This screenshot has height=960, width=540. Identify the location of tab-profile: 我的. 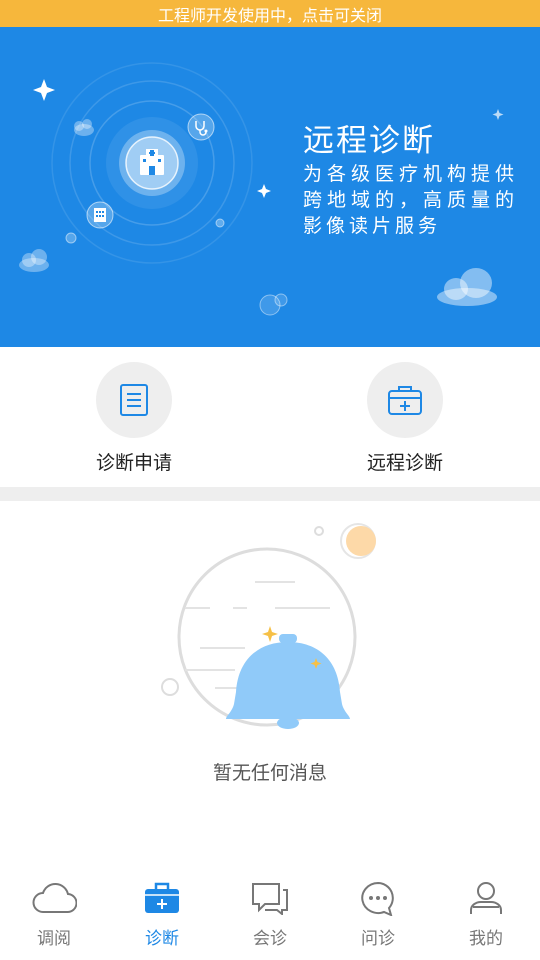
(486, 914).